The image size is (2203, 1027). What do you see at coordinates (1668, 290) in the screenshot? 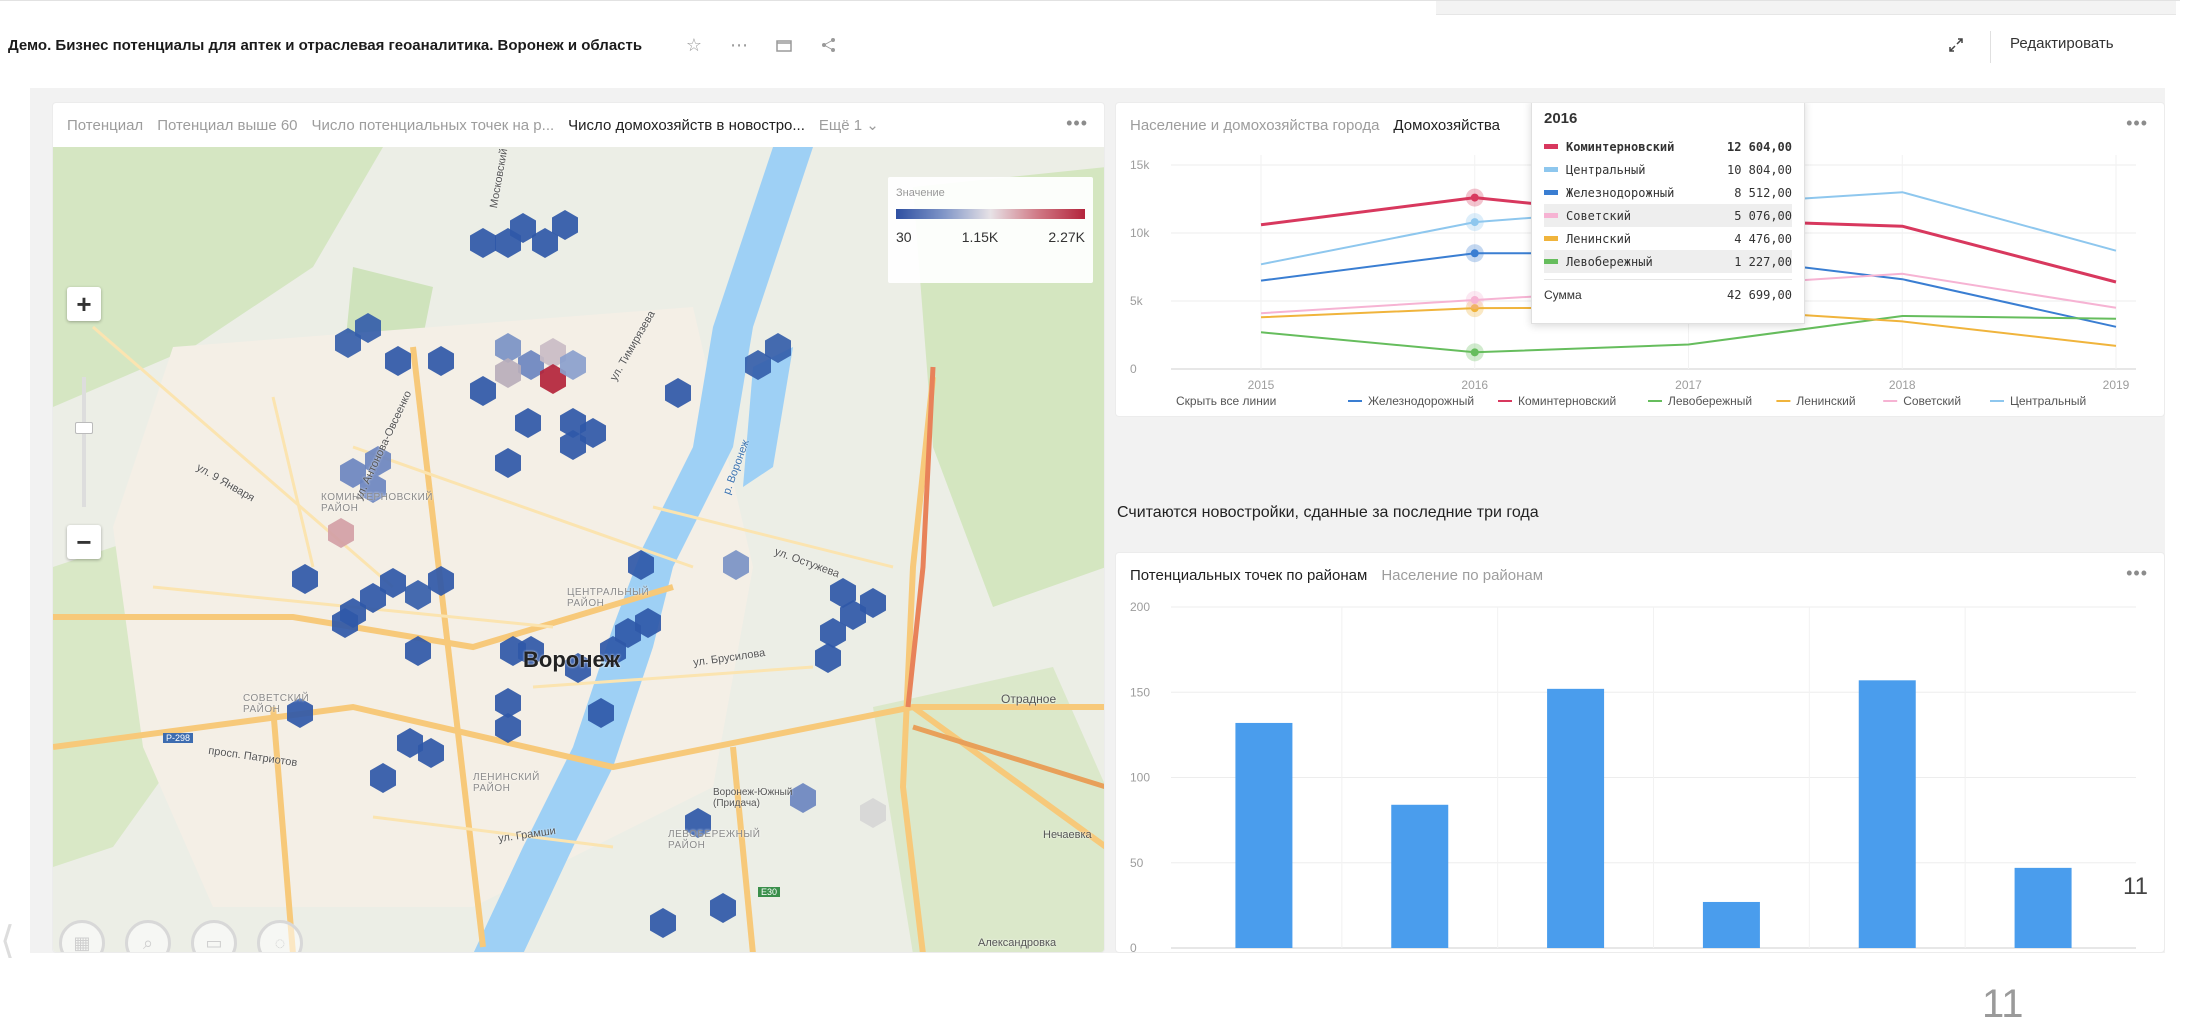
I see `tooltip-sum-row: Сумма 42 699,00` at bounding box center [1668, 290].